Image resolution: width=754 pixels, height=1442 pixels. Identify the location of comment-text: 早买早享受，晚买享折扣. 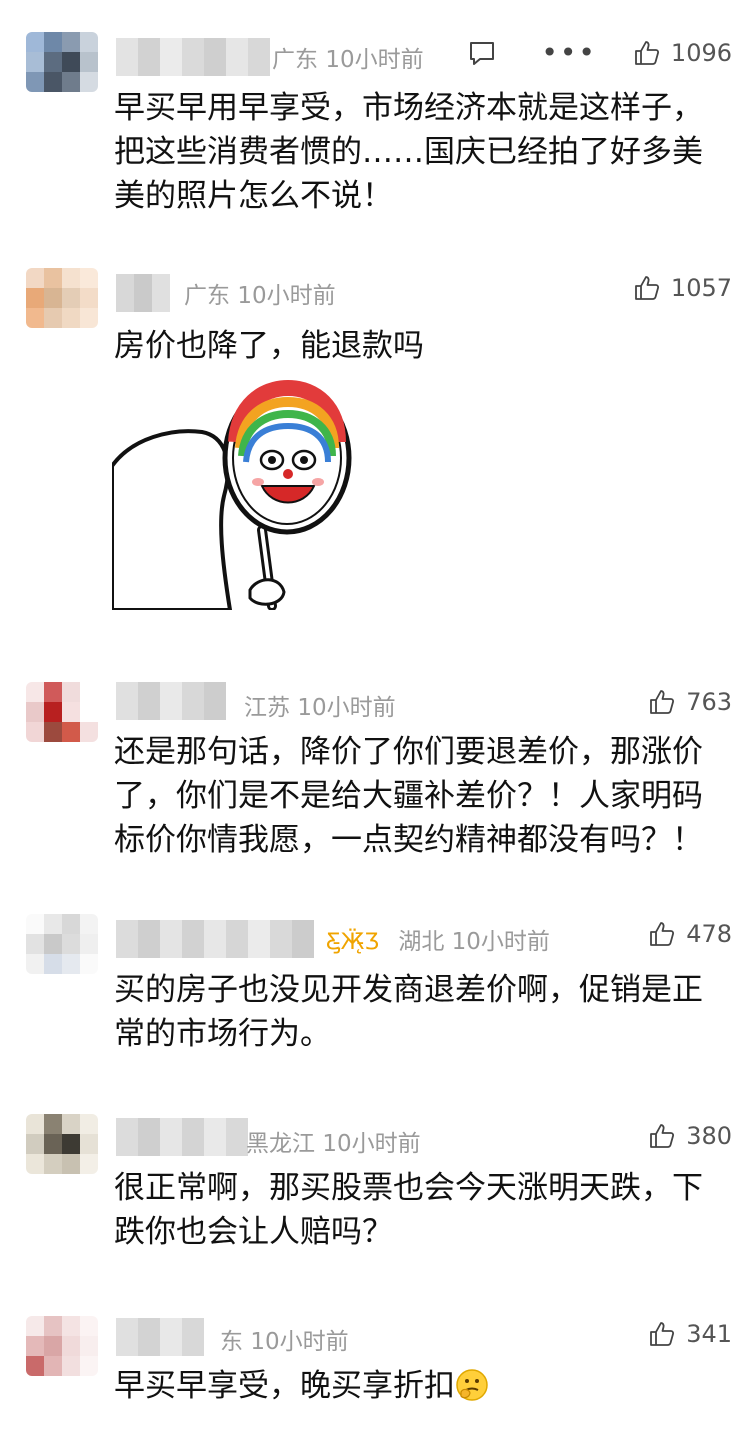
(420, 1386).